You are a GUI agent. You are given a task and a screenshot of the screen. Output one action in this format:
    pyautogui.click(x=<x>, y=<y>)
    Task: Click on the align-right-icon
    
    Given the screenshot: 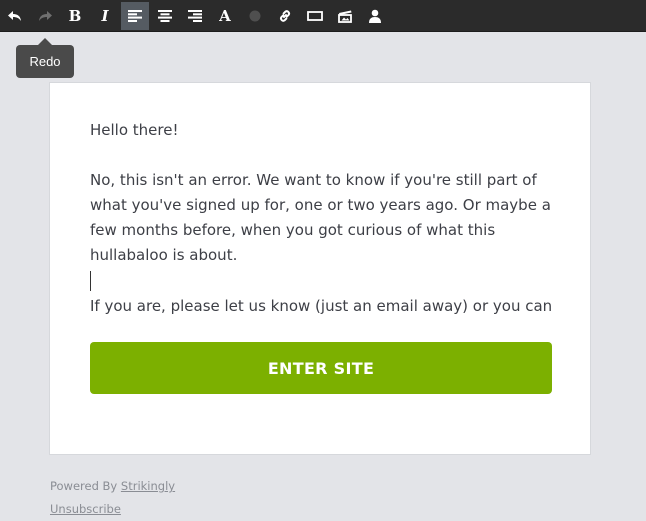 What is the action you would take?
    pyautogui.click(x=195, y=16)
    